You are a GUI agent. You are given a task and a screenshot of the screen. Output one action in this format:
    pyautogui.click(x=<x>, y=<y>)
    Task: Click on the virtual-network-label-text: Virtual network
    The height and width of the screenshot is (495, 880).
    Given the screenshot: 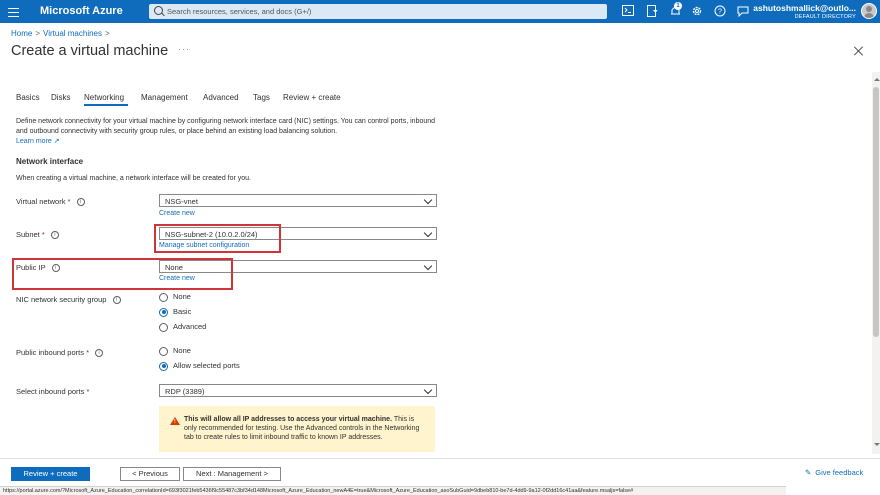 What is the action you would take?
    pyautogui.click(x=41, y=201)
    